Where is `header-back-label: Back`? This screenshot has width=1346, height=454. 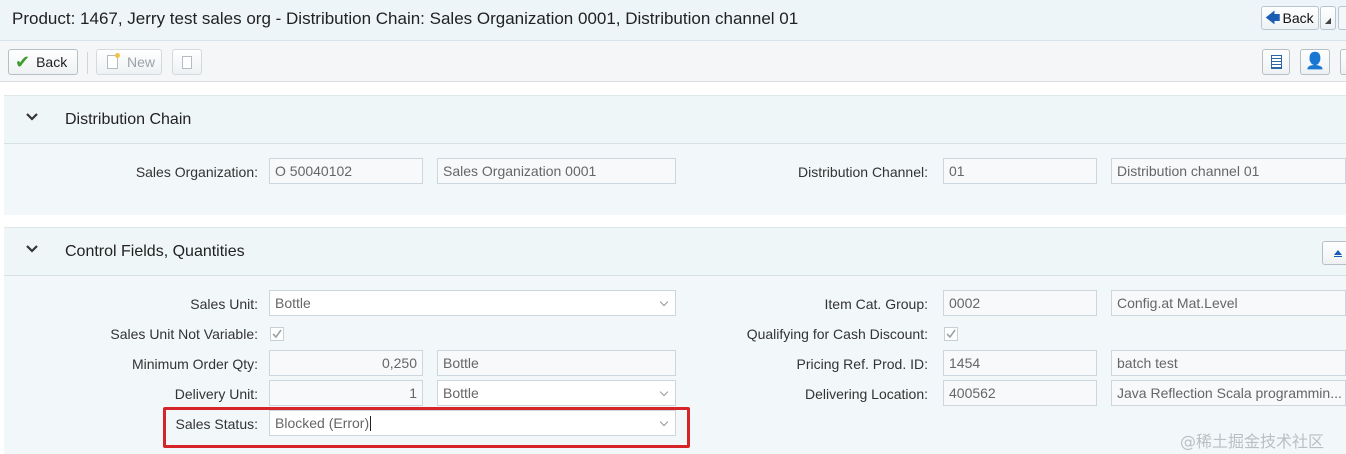 header-back-label: Back is located at coordinates (1298, 18).